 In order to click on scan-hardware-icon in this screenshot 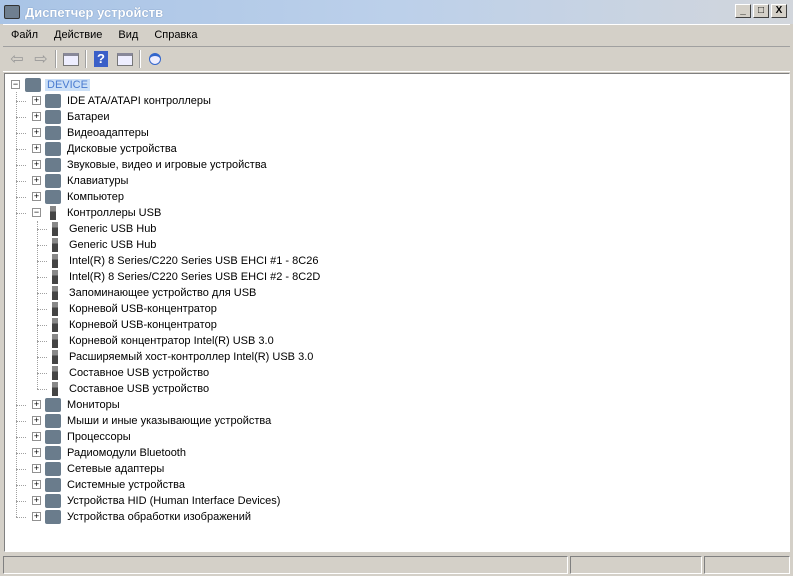, I will do `click(155, 59)`.